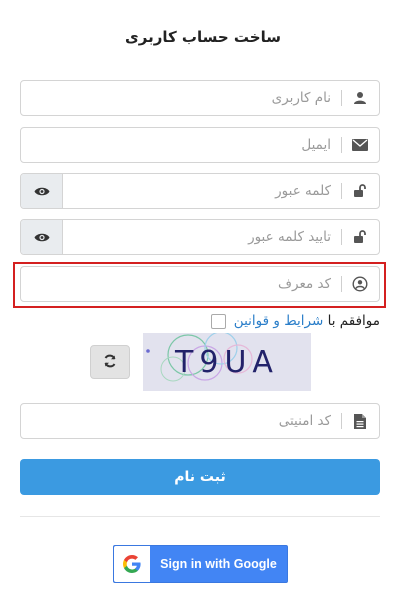 The height and width of the screenshot is (600, 406). I want to click on agree-text: موافقم با شرایط و قوانین, so click(307, 321).